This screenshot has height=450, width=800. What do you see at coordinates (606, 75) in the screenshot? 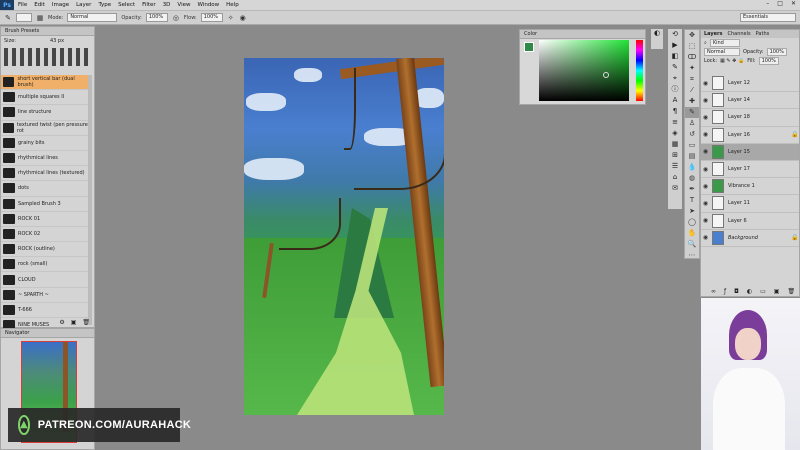
I see `color-picker-cursor` at bounding box center [606, 75].